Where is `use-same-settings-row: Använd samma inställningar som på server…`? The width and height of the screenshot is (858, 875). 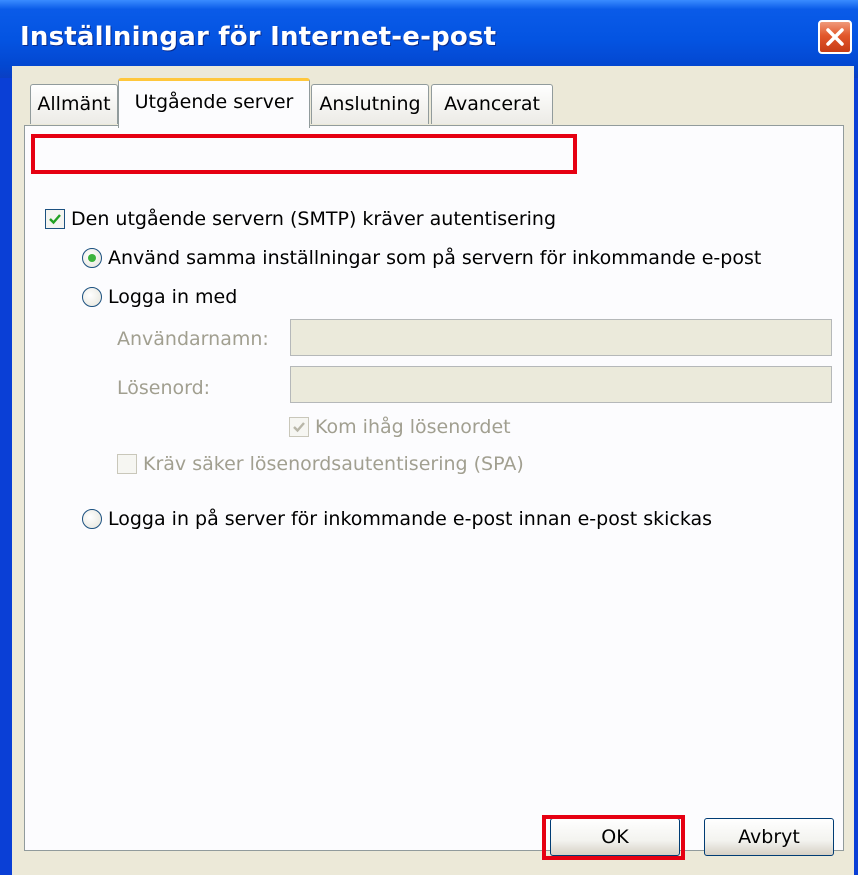
use-same-settings-row: Använd samma inställningar som på server… is located at coordinates (421, 258).